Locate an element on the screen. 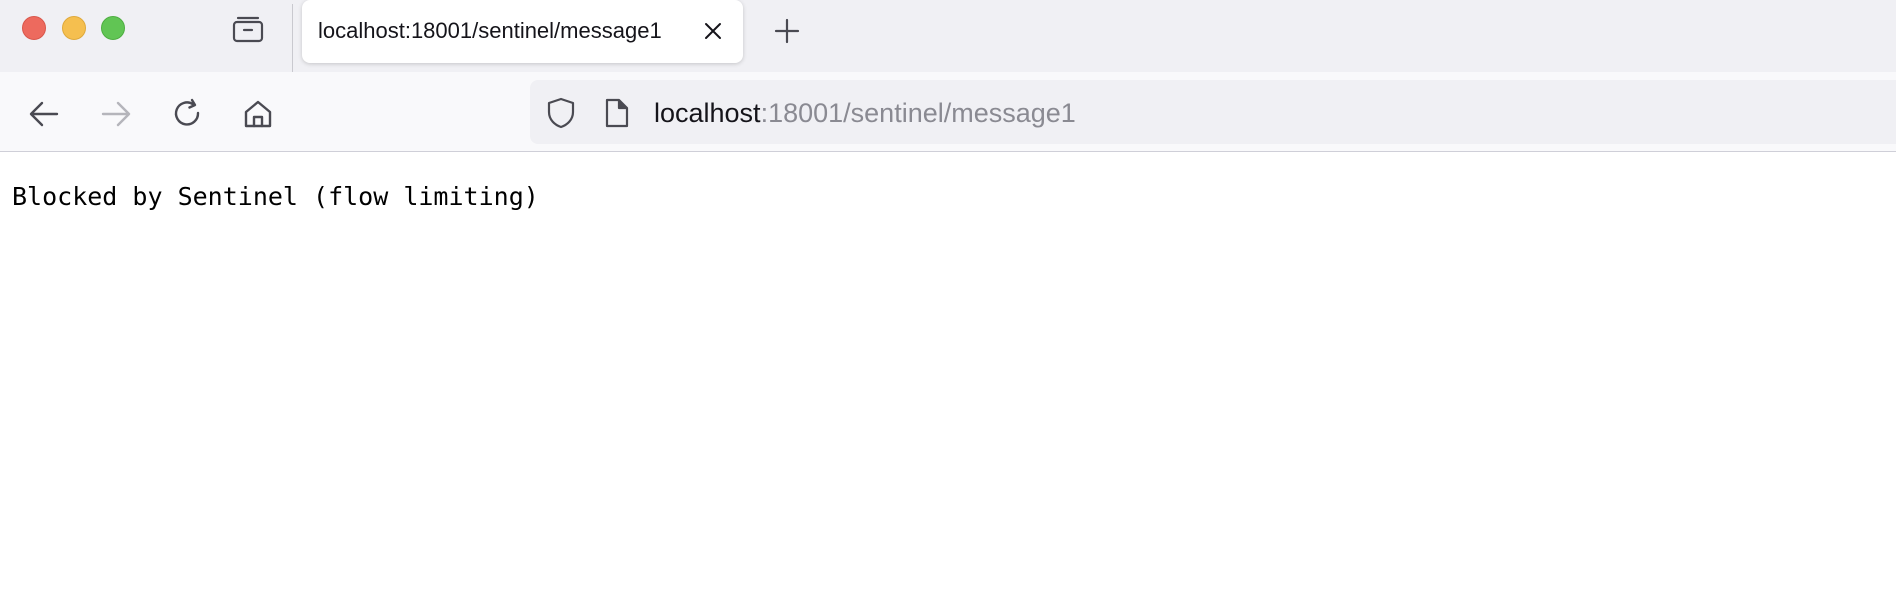  tab-active: localhost:18001/sentinel/message1 is located at coordinates (522, 31).